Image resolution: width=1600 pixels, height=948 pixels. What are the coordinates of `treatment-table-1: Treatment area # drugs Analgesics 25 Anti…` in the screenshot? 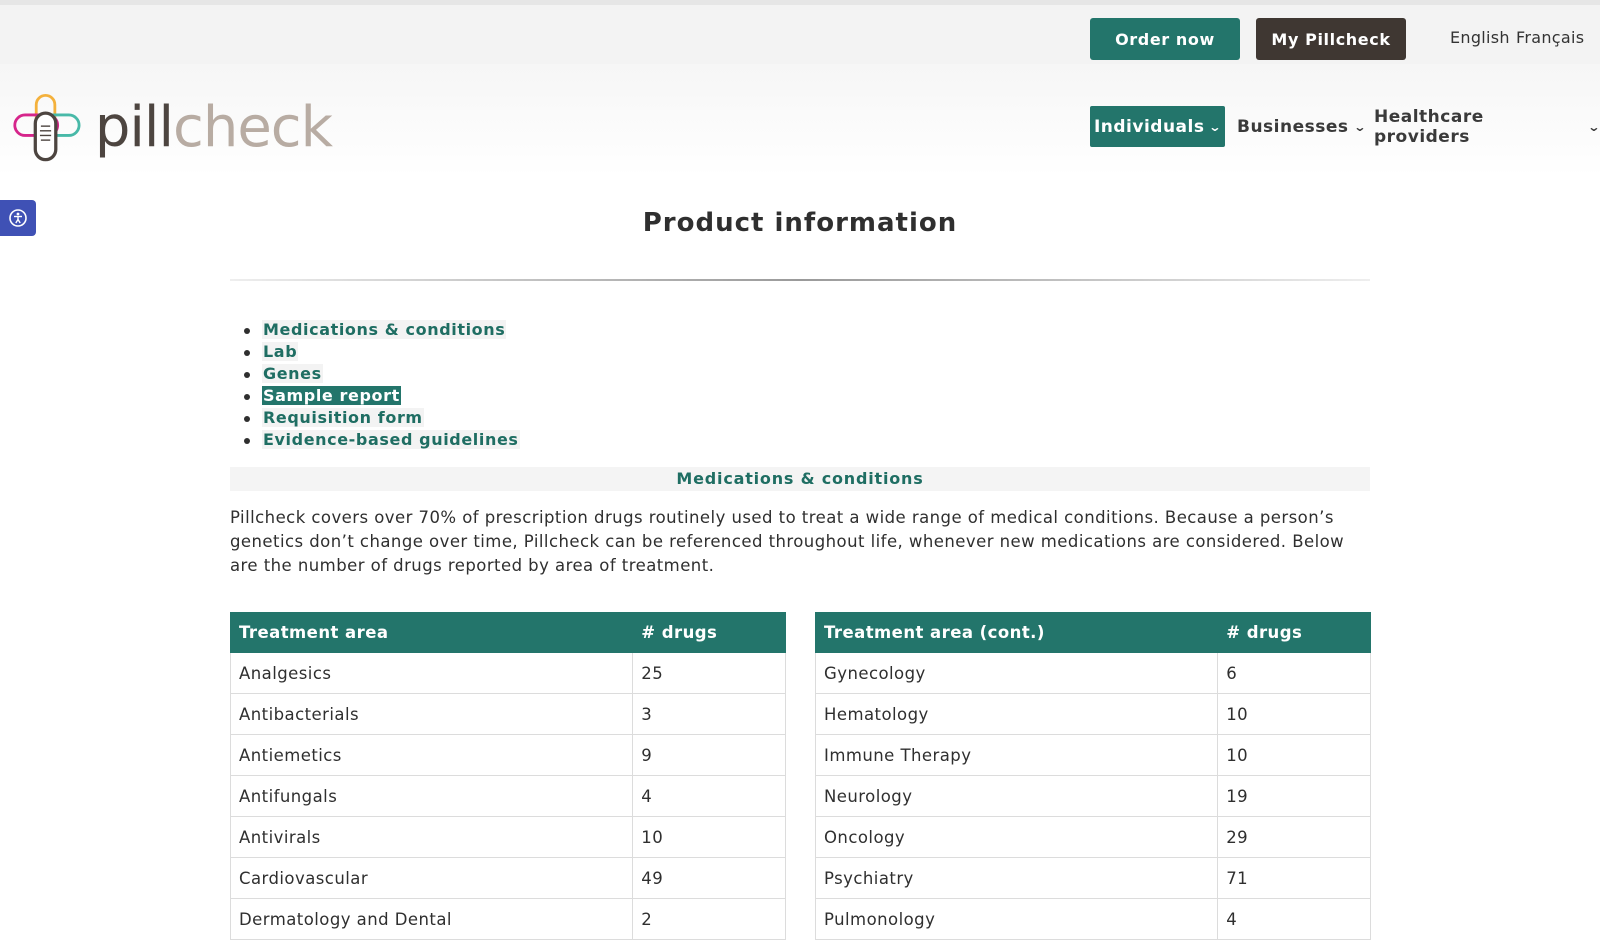 It's located at (507, 776).